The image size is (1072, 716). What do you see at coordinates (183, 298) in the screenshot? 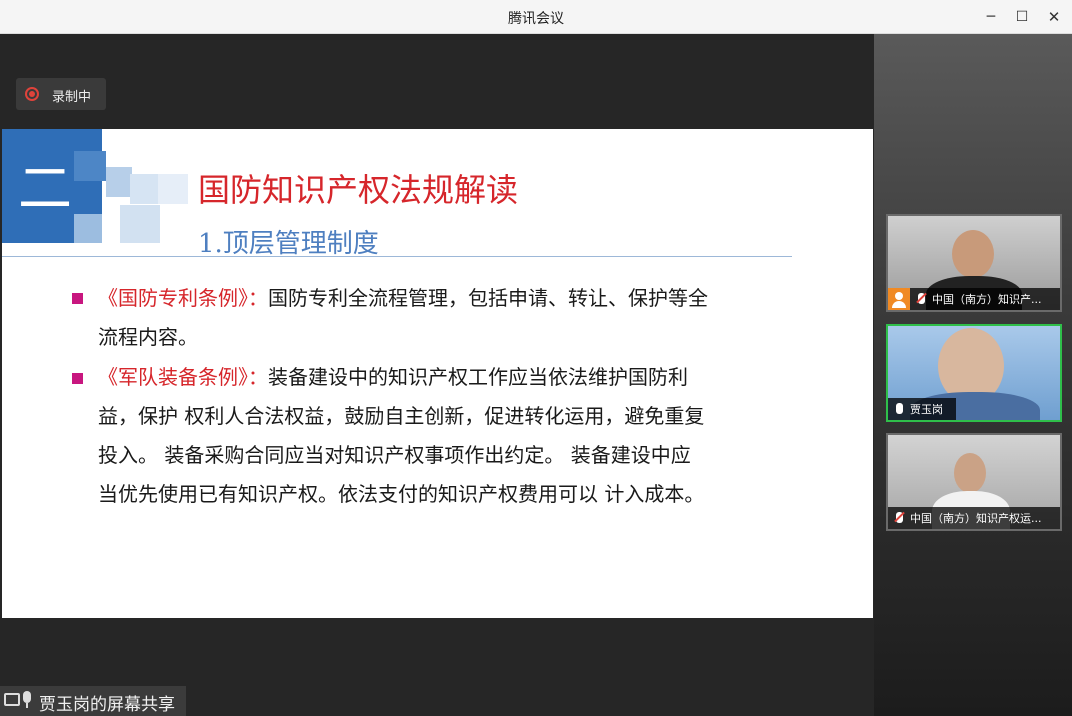
I see `paragraph-highlight: 《国防专利条例》：` at bounding box center [183, 298].